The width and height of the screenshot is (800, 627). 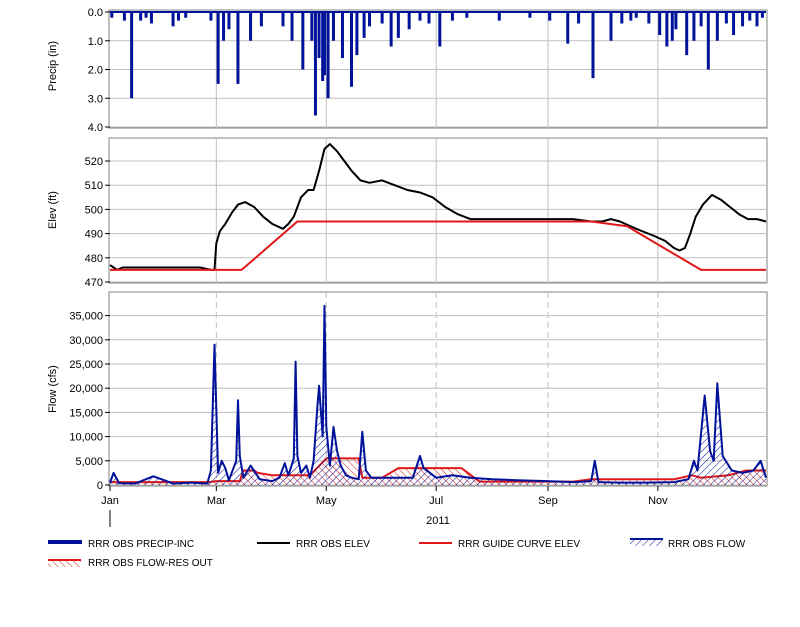 I want to click on elev-ytick-label: 520, so click(x=94, y=162).